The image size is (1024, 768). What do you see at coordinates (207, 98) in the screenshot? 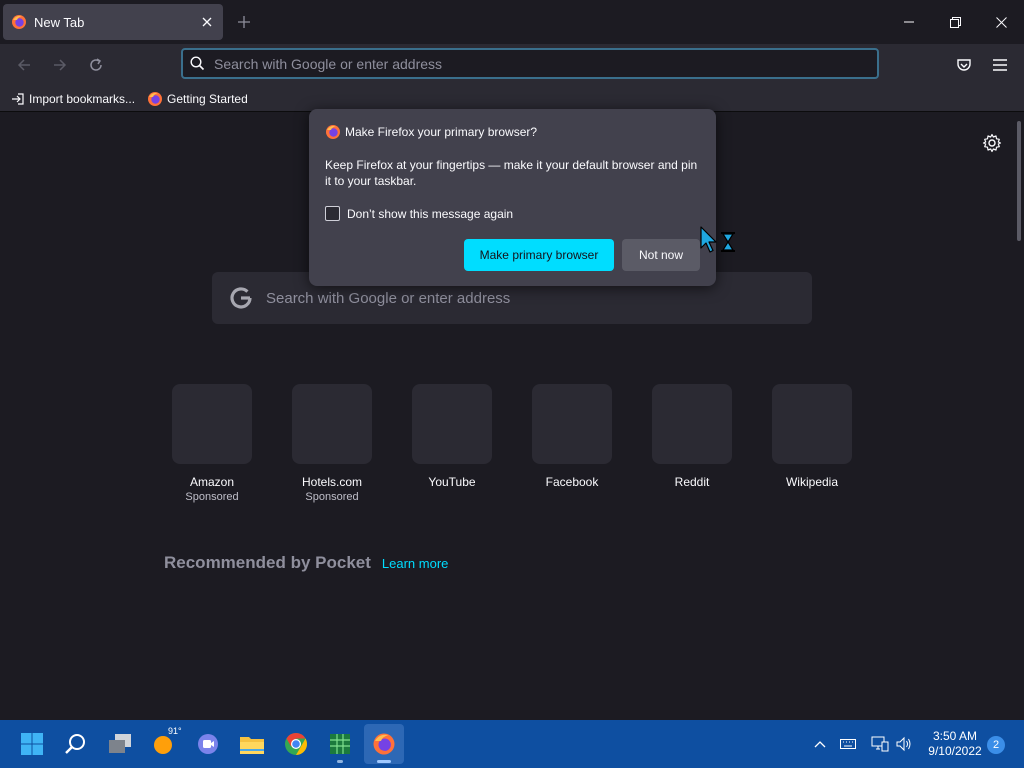
I see `bookmark-label: Getting Started` at bounding box center [207, 98].